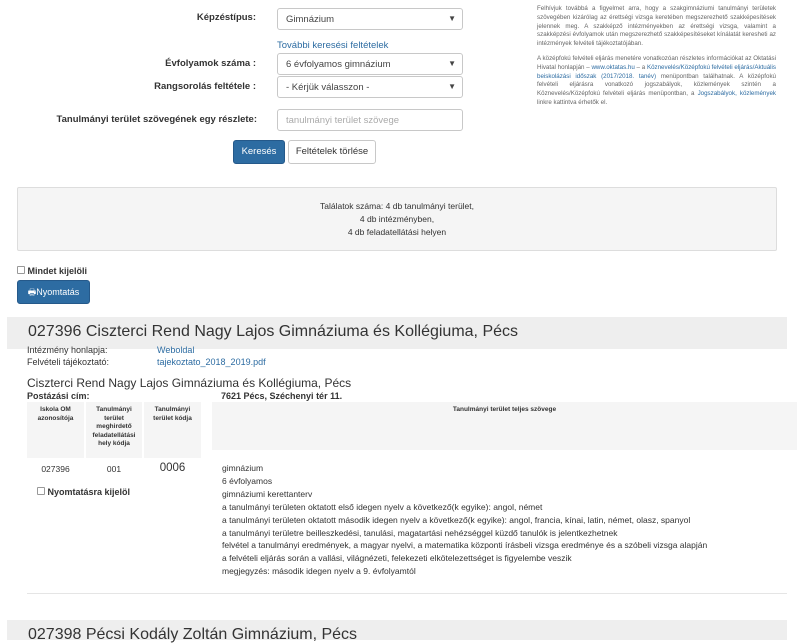 The height and width of the screenshot is (644, 799). I want to click on homepage-link: Weboldal, so click(175, 350).